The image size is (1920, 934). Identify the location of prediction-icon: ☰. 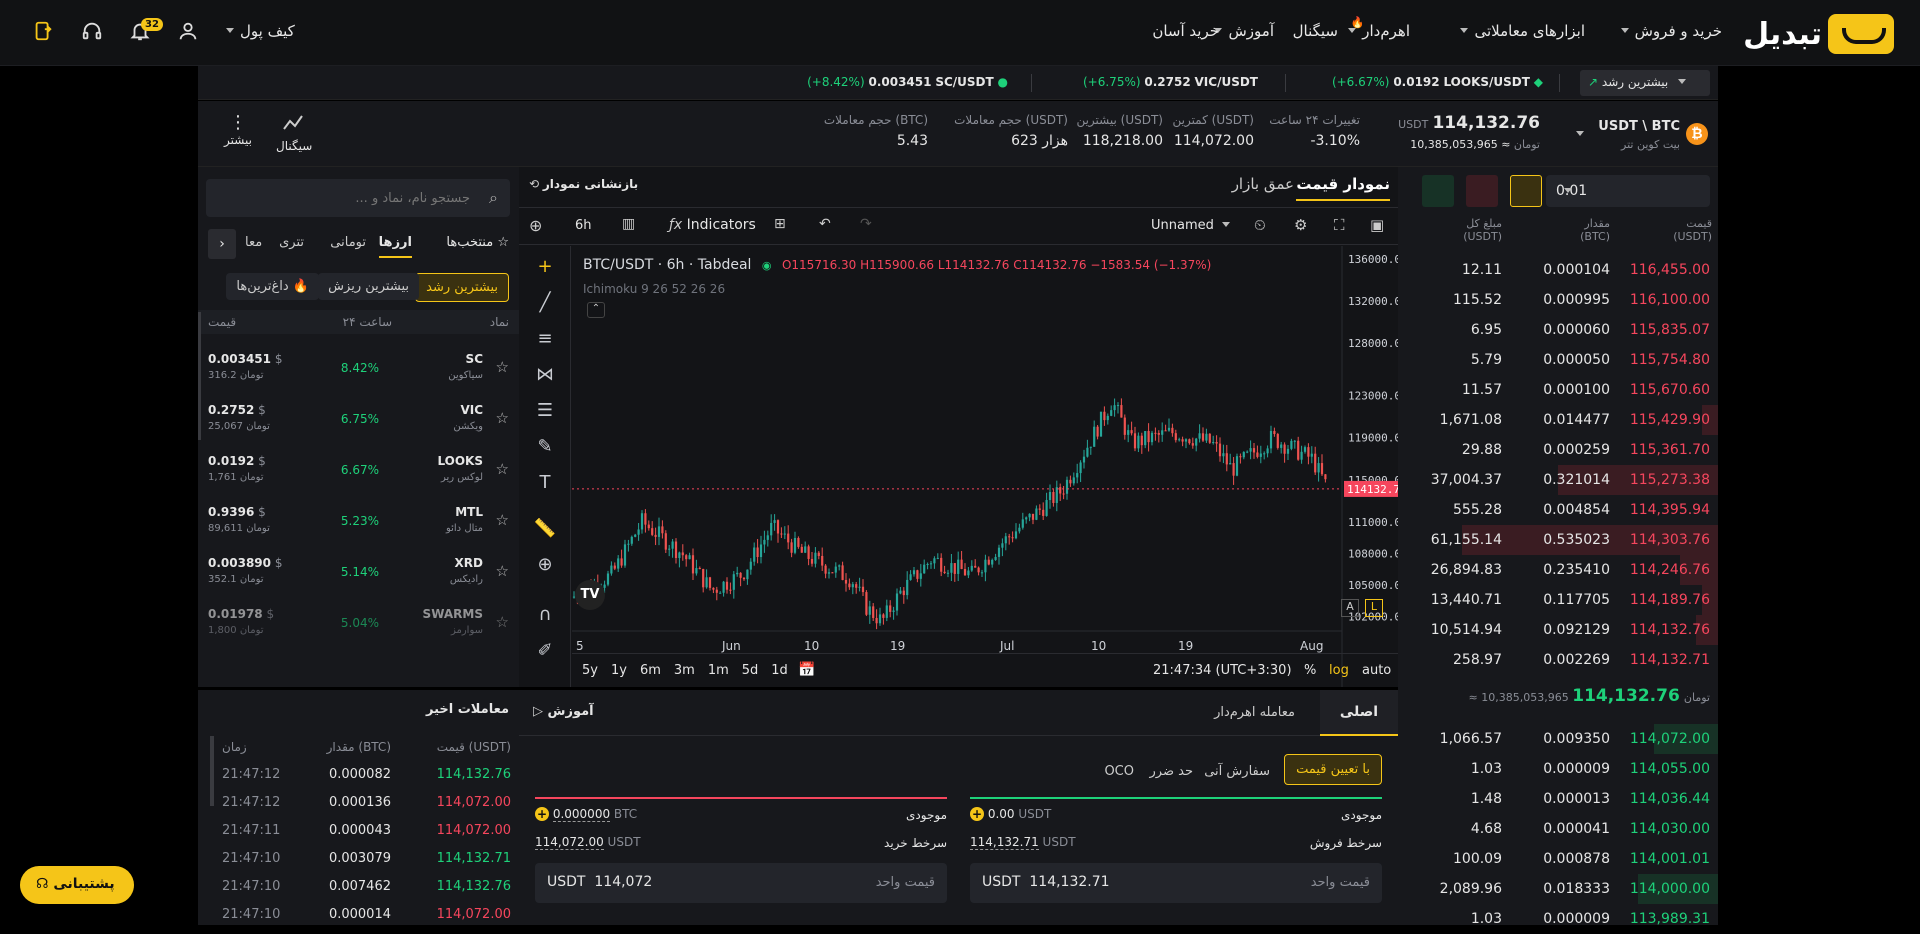
(545, 412).